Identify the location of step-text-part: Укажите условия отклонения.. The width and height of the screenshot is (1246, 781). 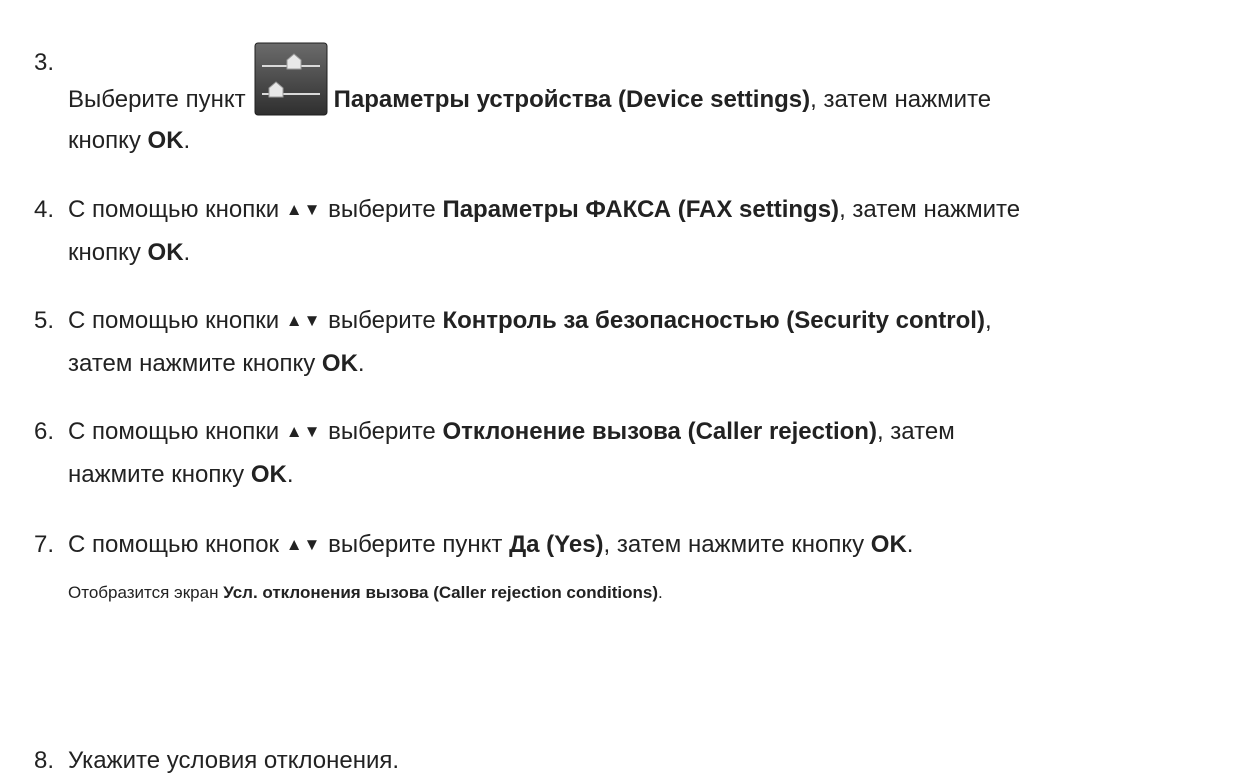
(234, 760).